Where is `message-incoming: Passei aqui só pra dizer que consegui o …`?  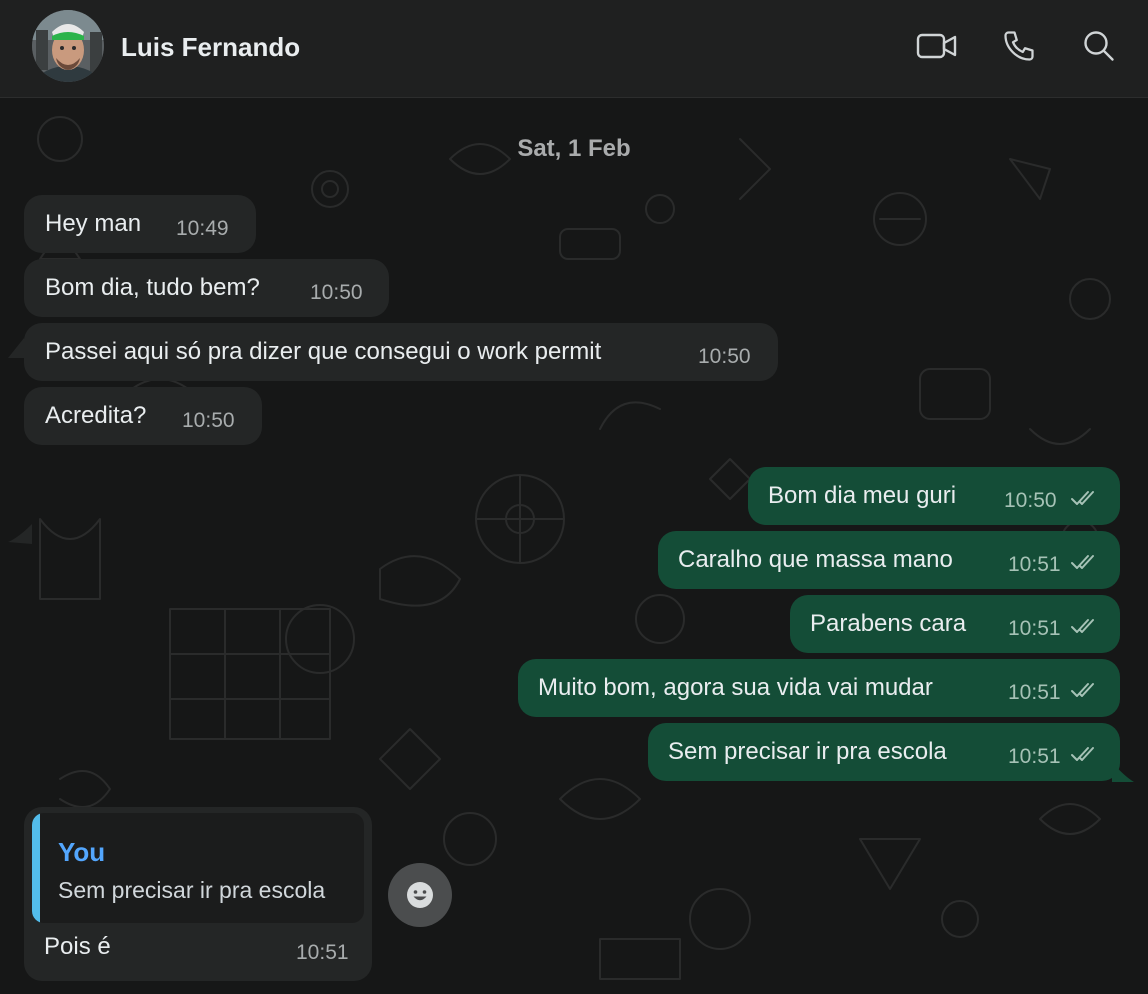
message-incoming: Passei aqui só pra dizer que consegui o … is located at coordinates (401, 352).